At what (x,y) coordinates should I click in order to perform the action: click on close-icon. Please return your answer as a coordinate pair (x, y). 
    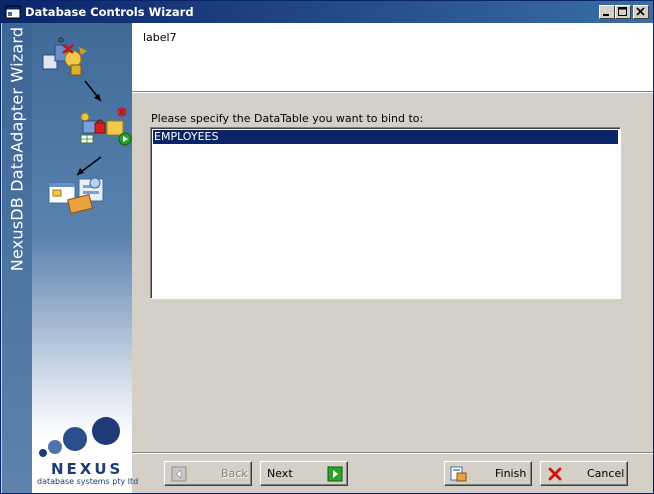
    Looking at the image, I should click on (640, 11).